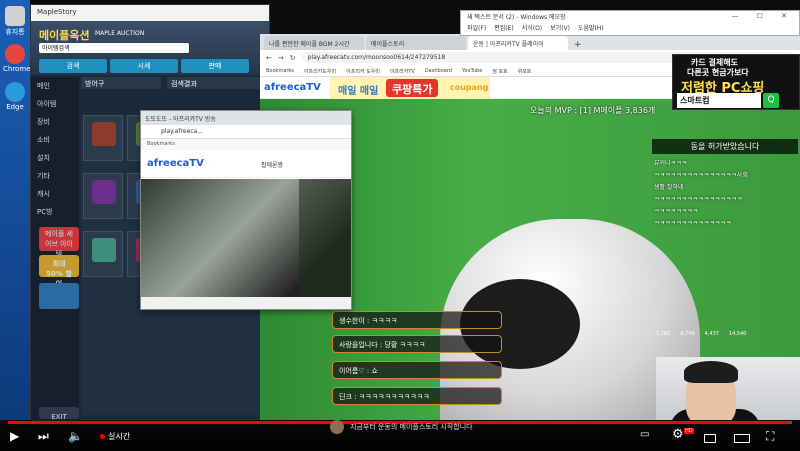 The height and width of the screenshot is (451, 800). I want to click on discount-banner: 최대 50% 할인, so click(59, 271).